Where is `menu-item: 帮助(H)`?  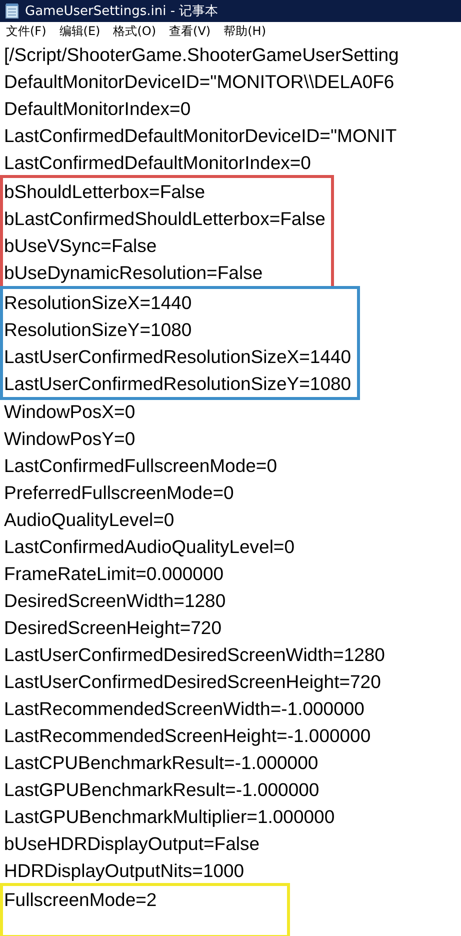
menu-item: 帮助(H) is located at coordinates (245, 31).